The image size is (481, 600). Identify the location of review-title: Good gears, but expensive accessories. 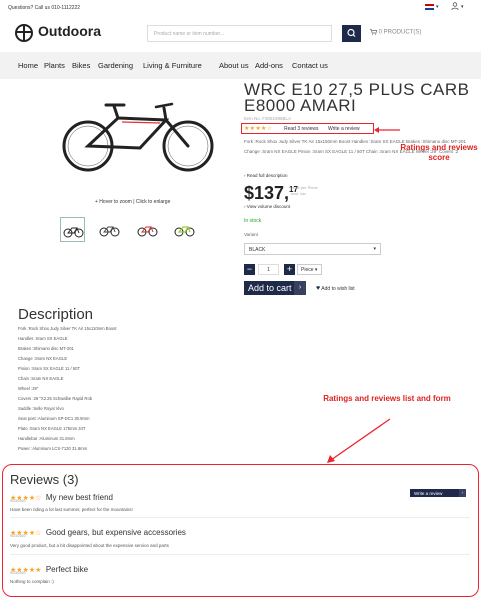
(115, 532).